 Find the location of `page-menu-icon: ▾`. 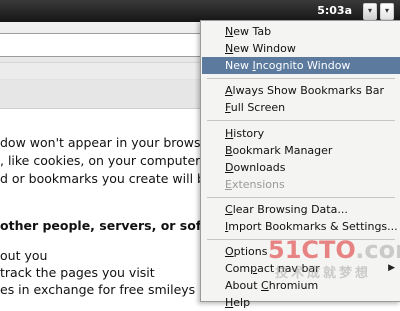

page-menu-icon: ▾ is located at coordinates (370, 11).